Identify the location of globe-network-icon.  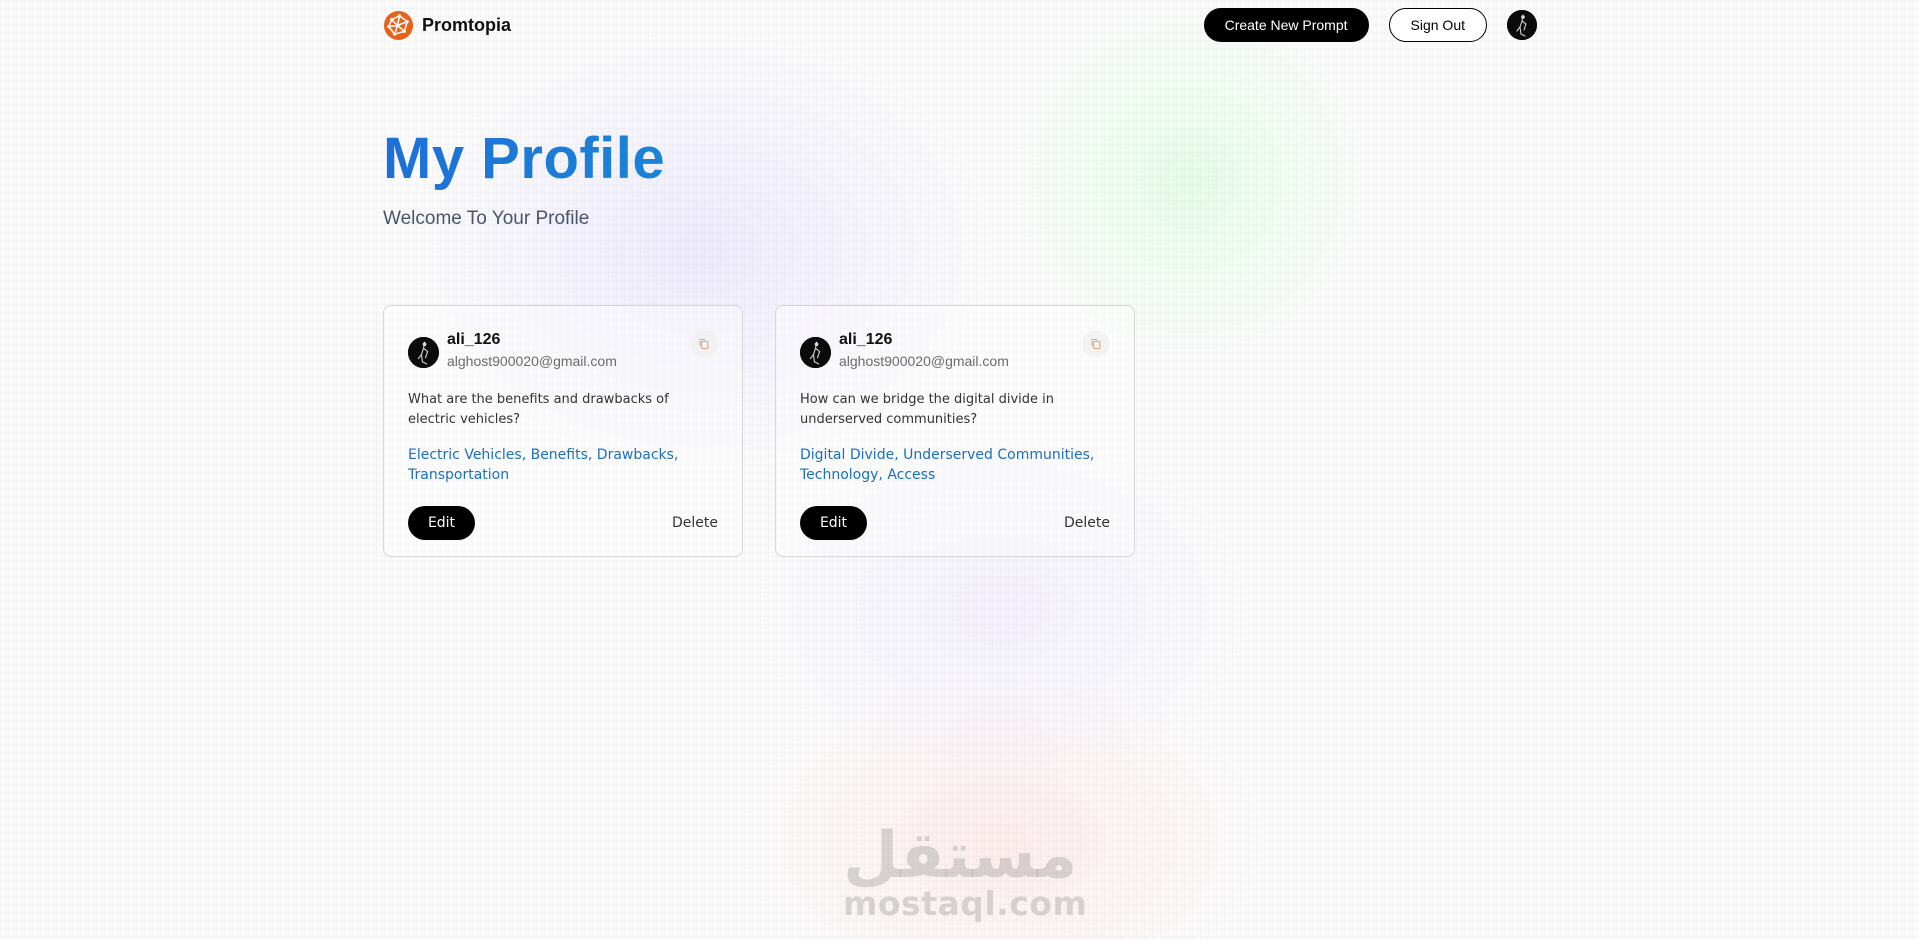
(398, 25).